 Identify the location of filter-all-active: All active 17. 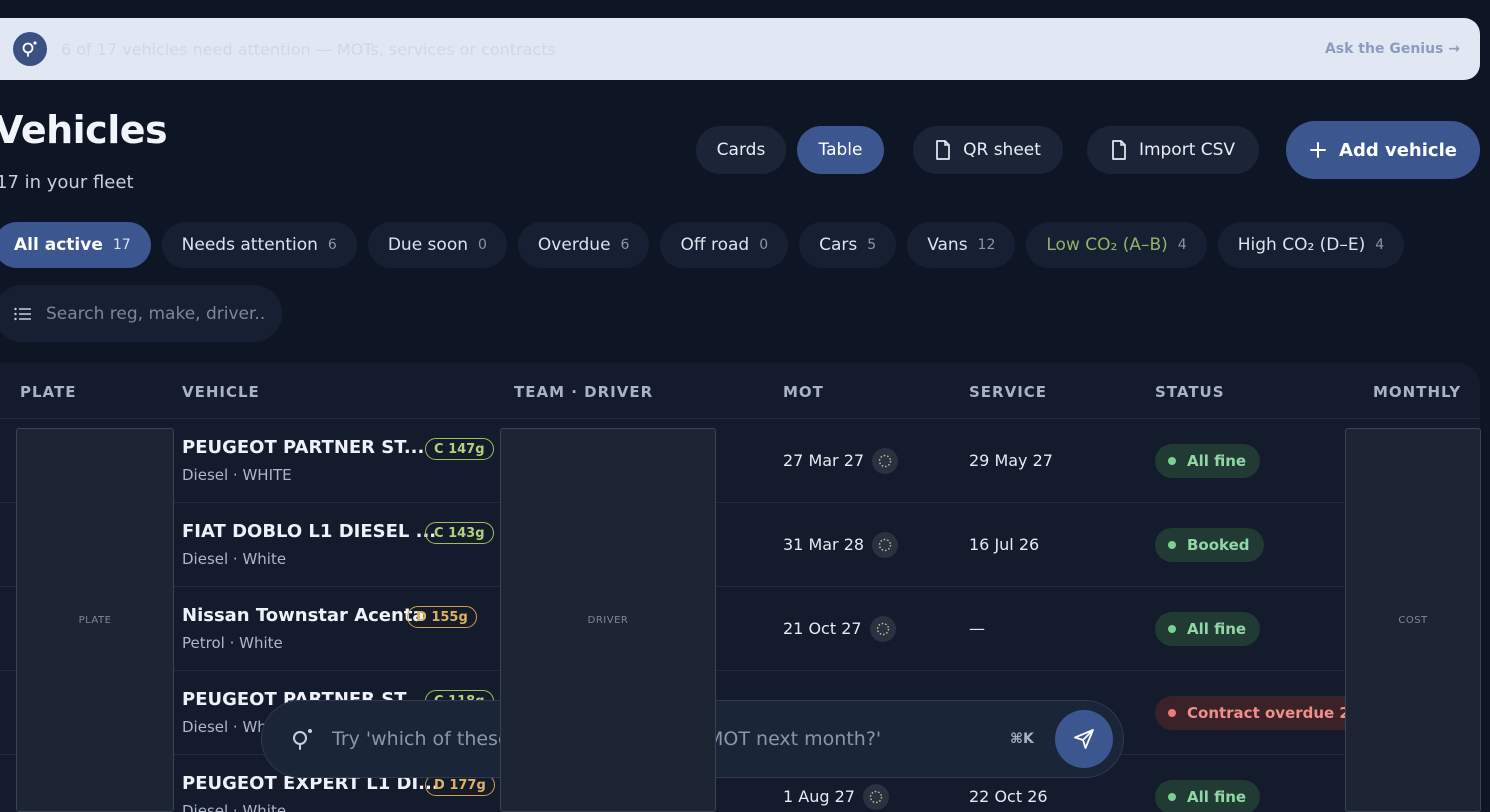
(75, 245).